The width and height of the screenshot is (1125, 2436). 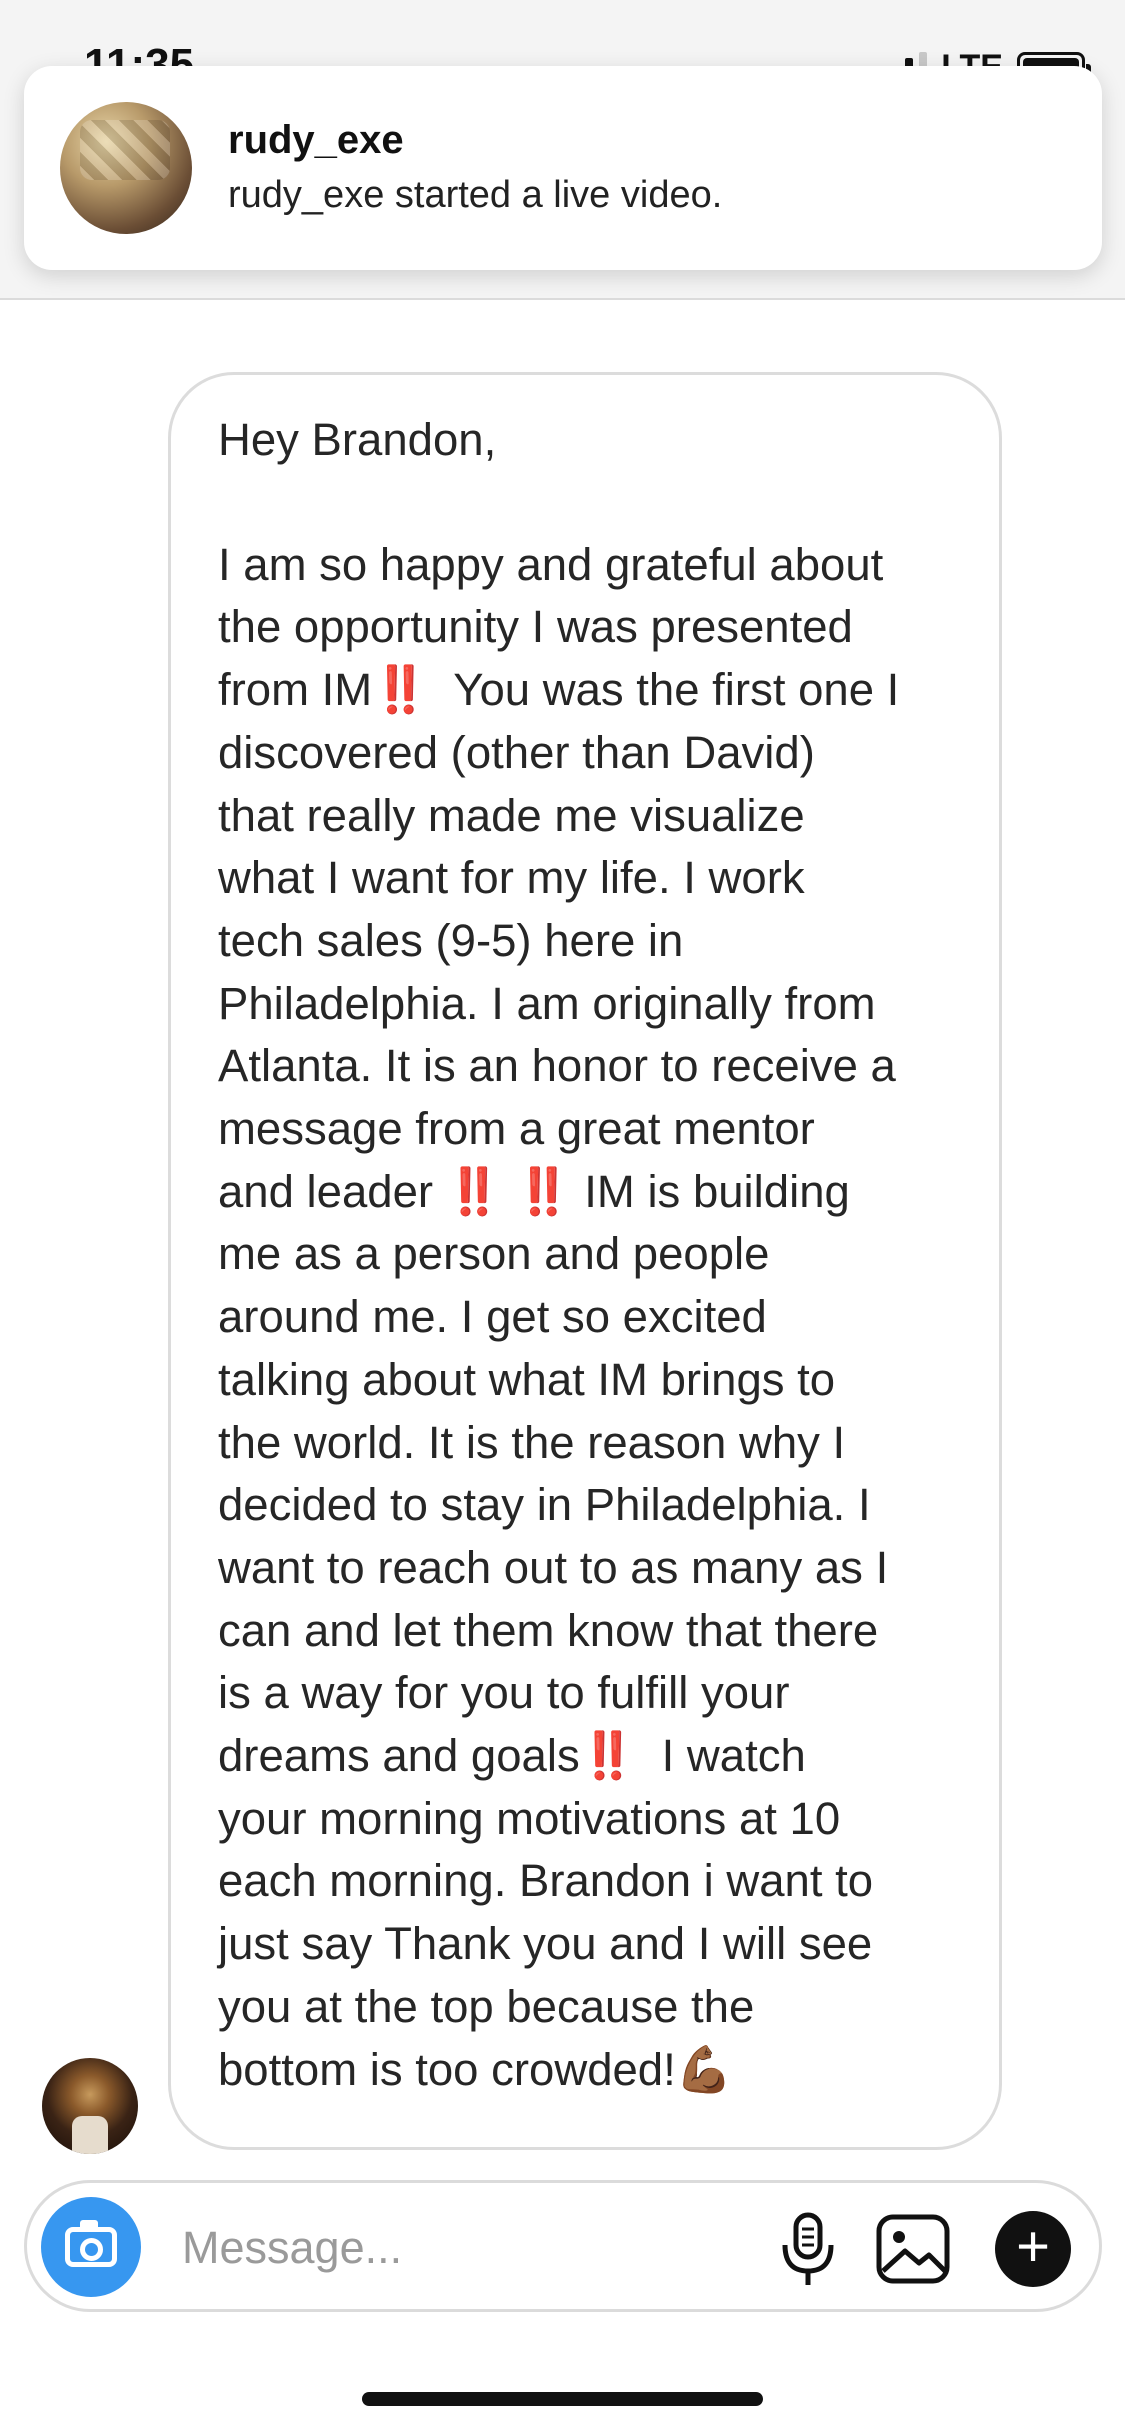 I want to click on microphone-icon, so click(x=808, y=2249).